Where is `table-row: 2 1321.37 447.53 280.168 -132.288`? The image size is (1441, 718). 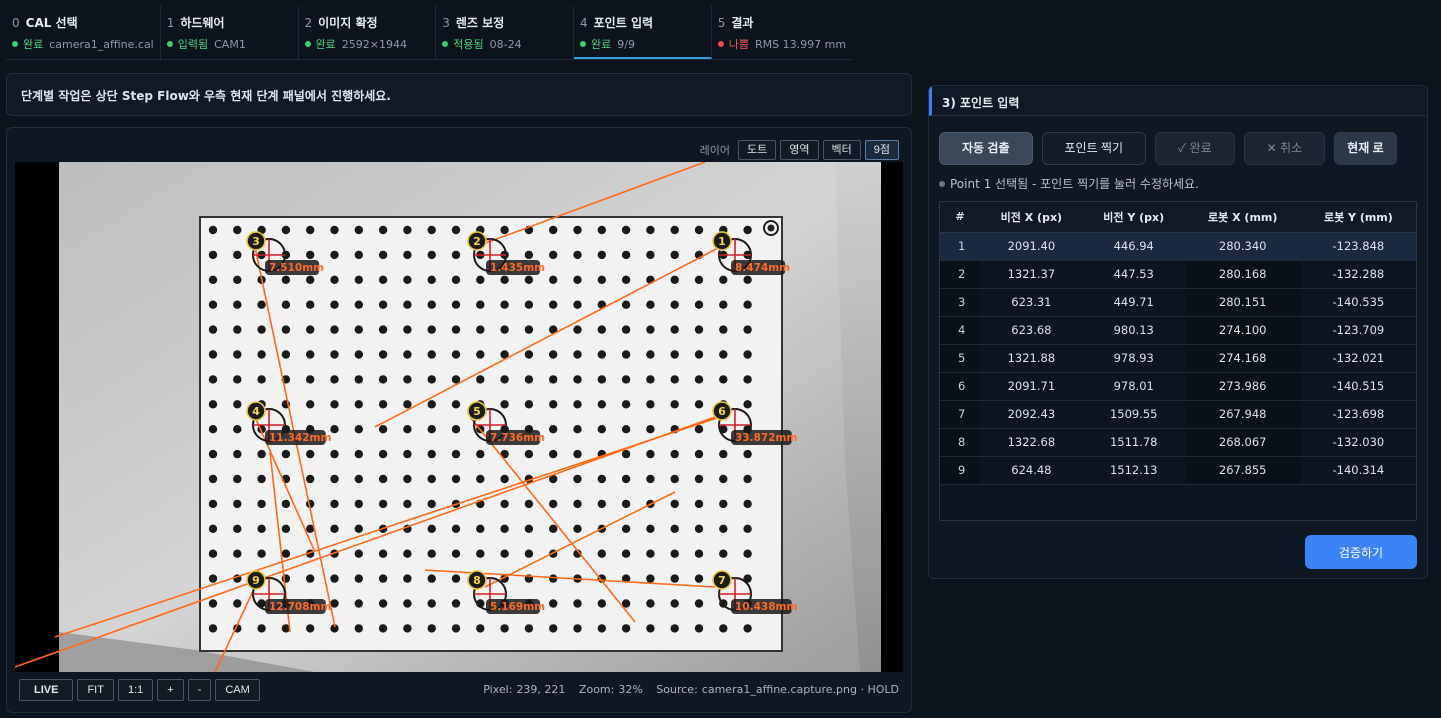
table-row: 2 1321.37 447.53 280.168 -132.288 is located at coordinates (1178, 274).